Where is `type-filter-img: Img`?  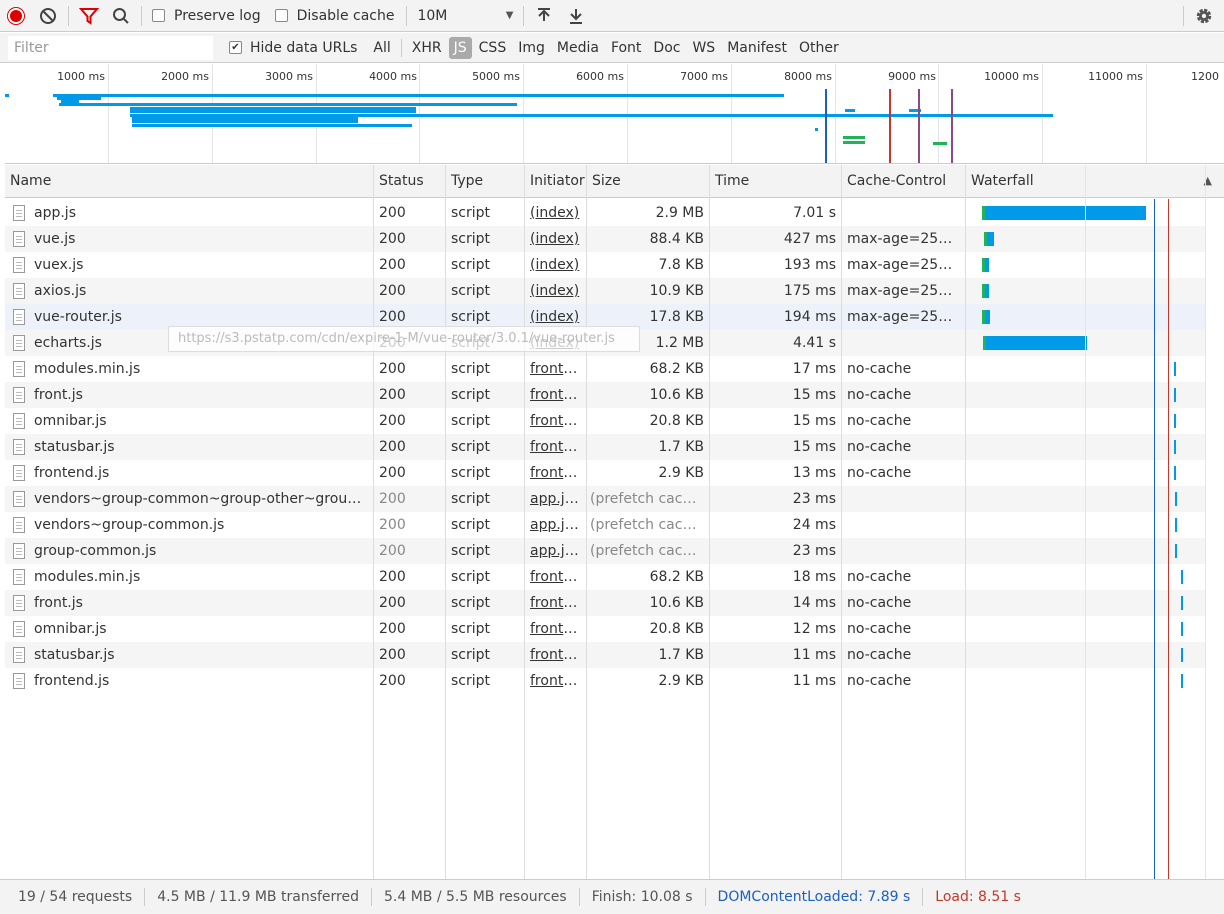 type-filter-img: Img is located at coordinates (531, 48).